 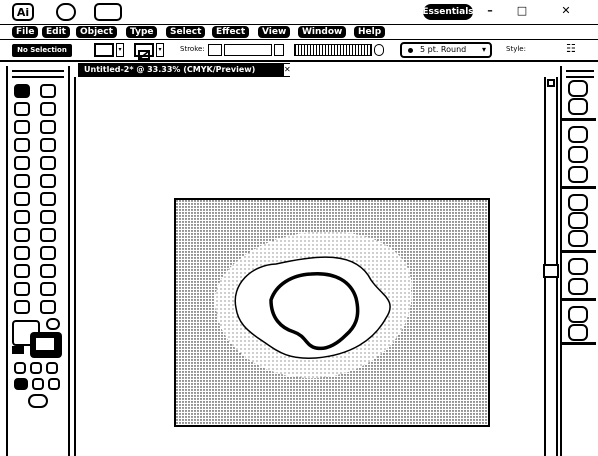 I want to click on lasso-tool-icon, so click(x=48, y=109).